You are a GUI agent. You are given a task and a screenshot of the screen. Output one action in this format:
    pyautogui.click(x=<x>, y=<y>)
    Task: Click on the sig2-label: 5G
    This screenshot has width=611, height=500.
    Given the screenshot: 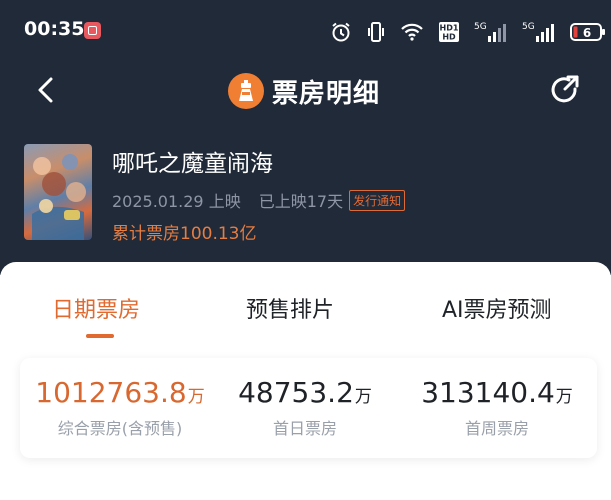 What is the action you would take?
    pyautogui.click(x=528, y=27)
    